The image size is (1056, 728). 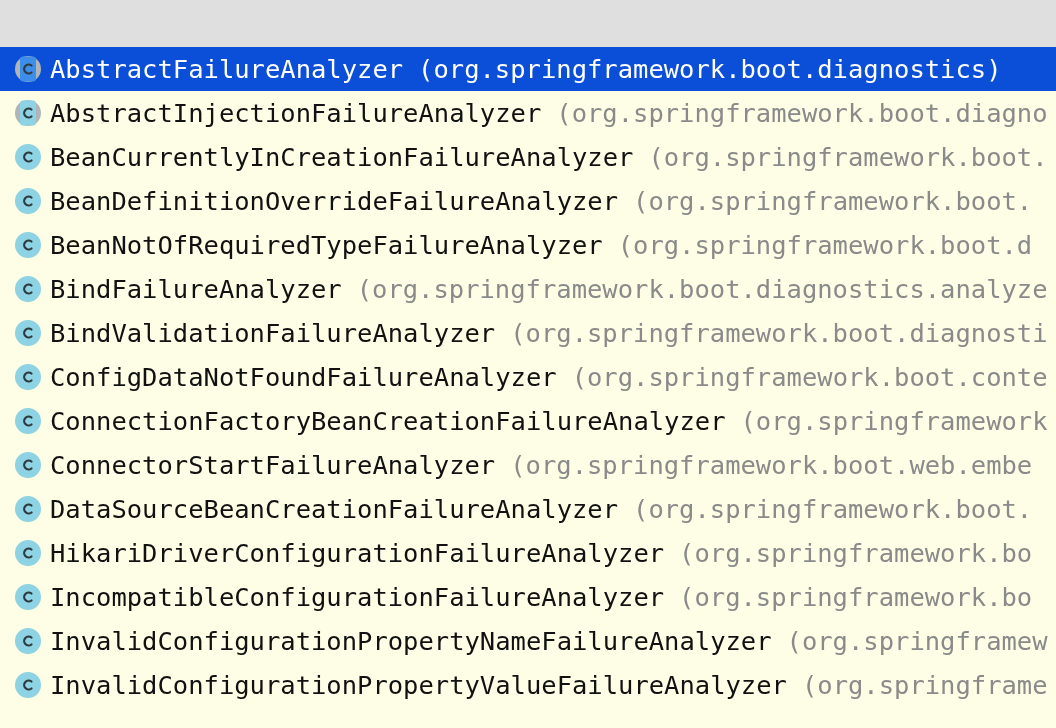 I want to click on result-item: BeanDefinitionOverrideFailureAnalyzer (org.springframework.boot., so click(x=528, y=201).